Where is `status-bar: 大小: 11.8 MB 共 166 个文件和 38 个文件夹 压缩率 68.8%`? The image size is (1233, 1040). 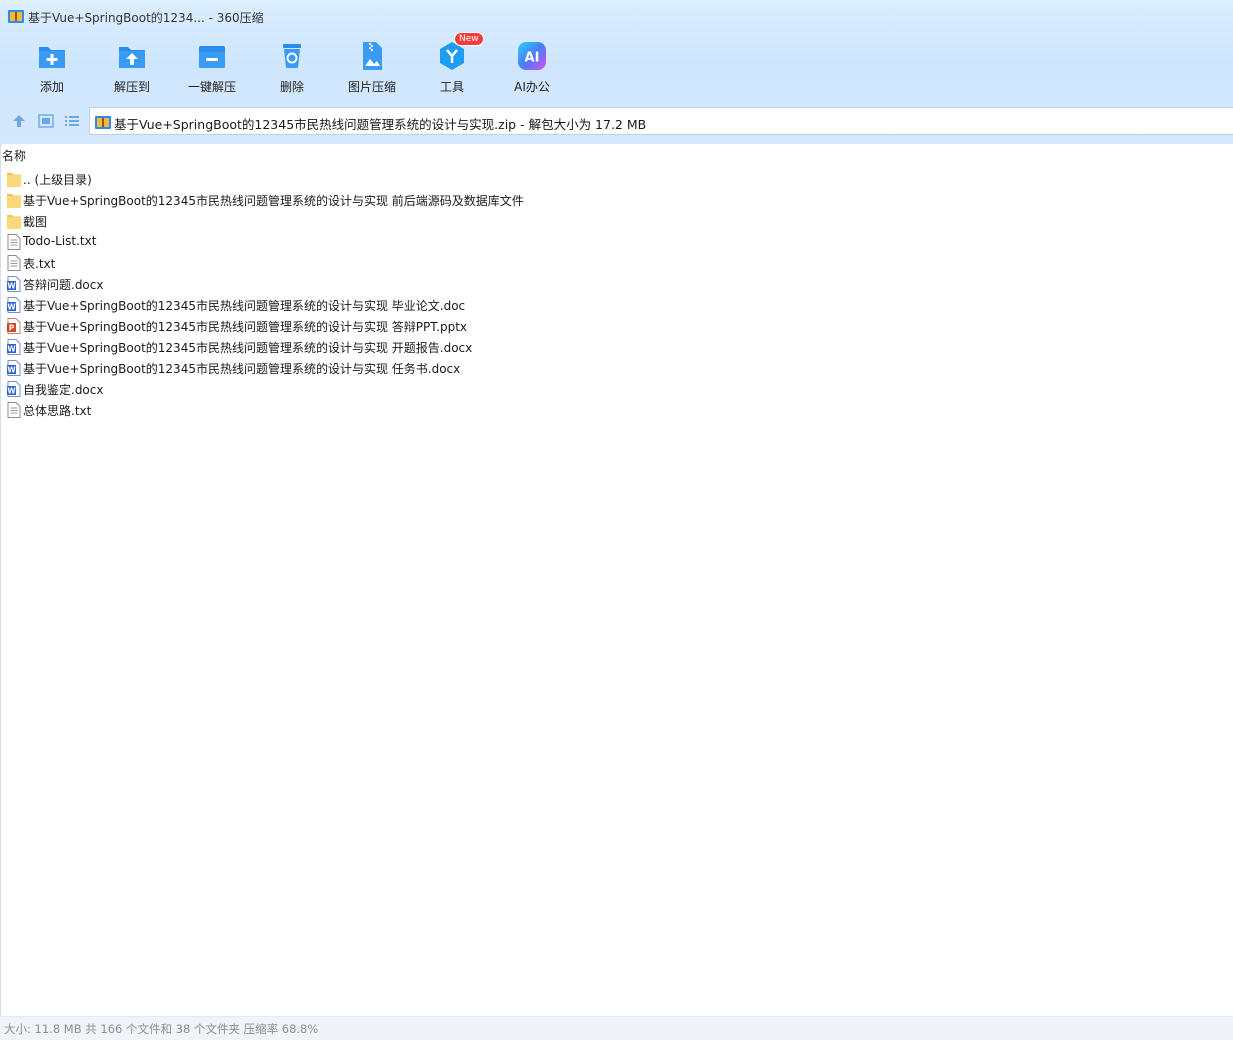 status-bar: 大小: 11.8 MB 共 166 个文件和 38 个文件夹 压缩率 68.8% is located at coordinates (616, 1028).